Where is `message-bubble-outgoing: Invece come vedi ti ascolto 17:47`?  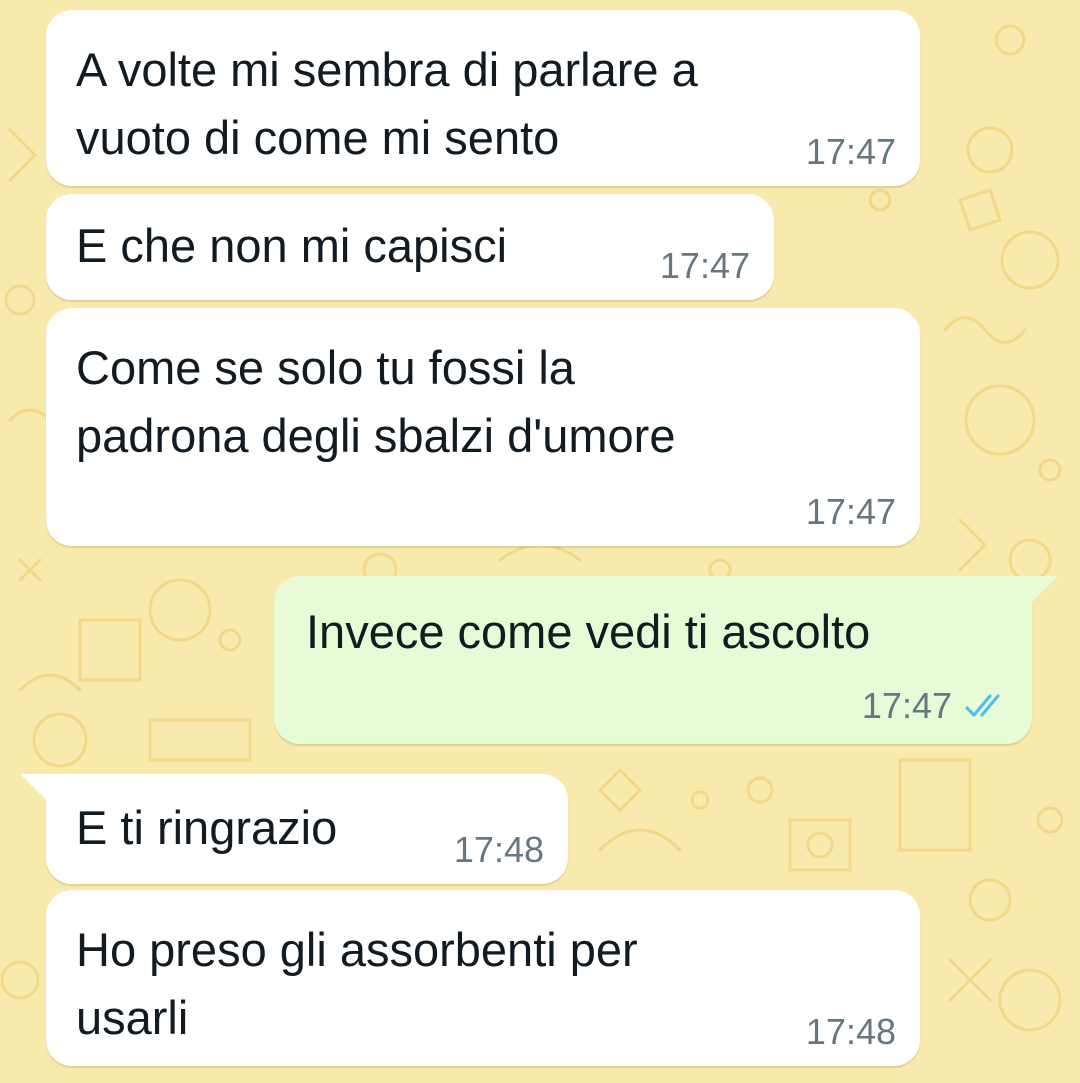 message-bubble-outgoing: Invece come vedi ti ascolto 17:47 is located at coordinates (666, 660).